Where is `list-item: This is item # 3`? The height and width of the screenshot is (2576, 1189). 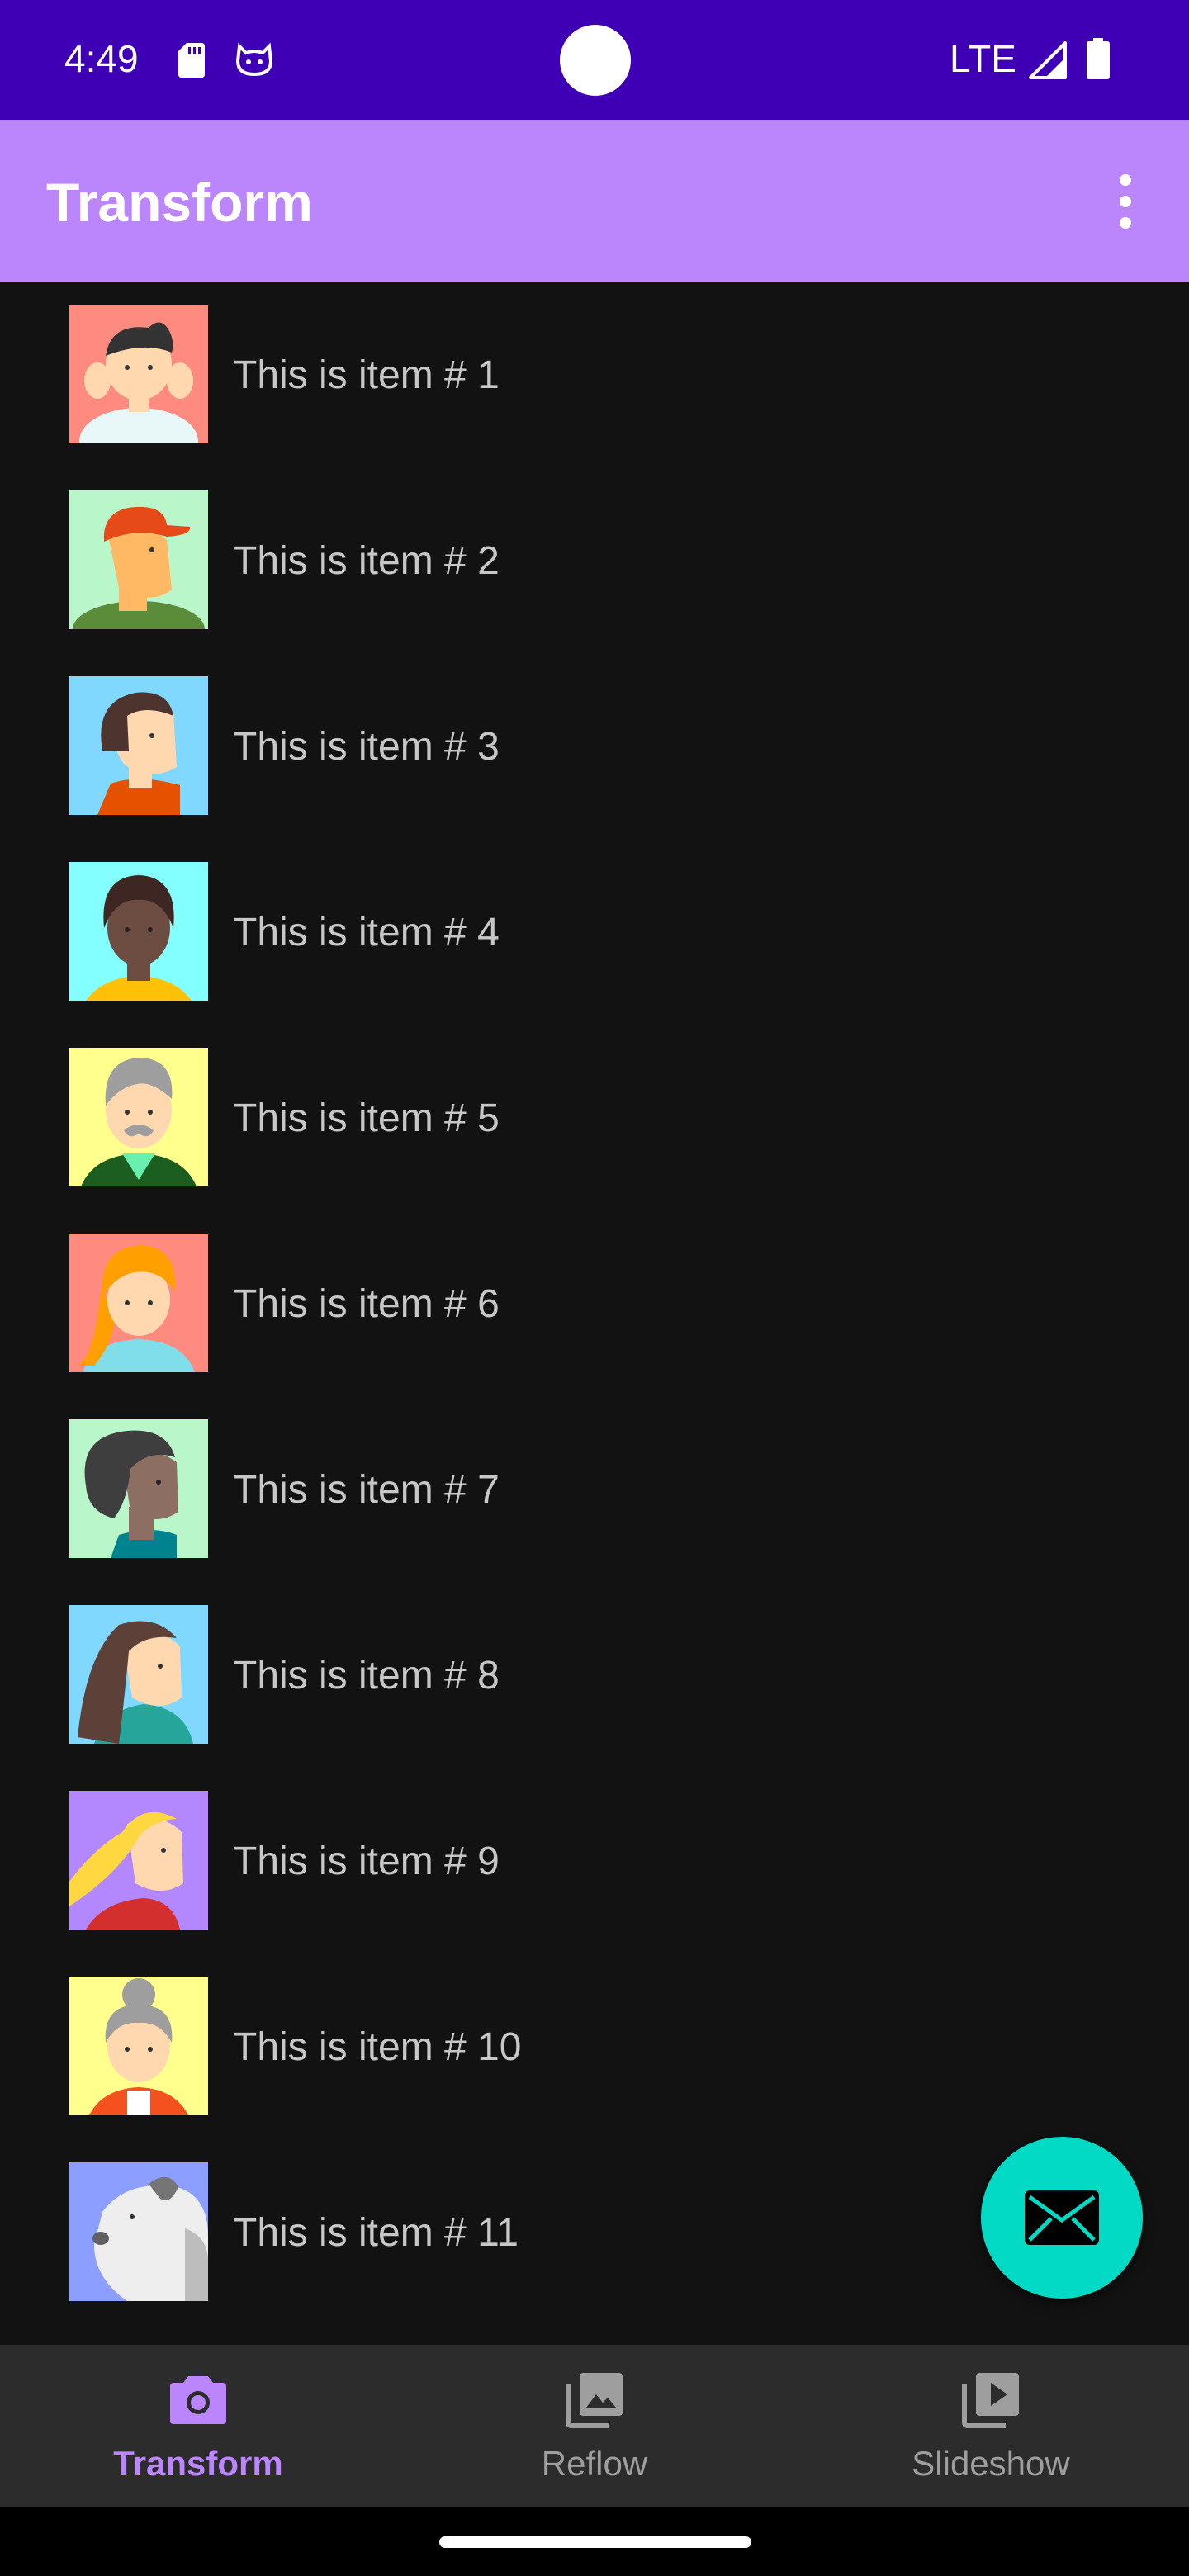 list-item: This is item # 3 is located at coordinates (594, 745).